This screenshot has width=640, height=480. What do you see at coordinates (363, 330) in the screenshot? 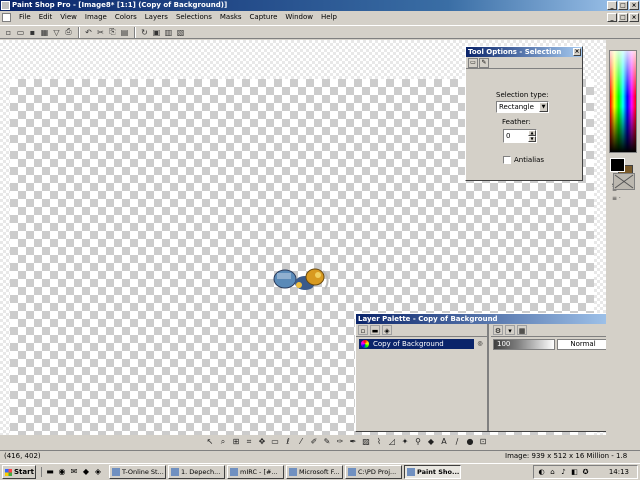
I see `new-layer-icon: ▫` at bounding box center [363, 330].